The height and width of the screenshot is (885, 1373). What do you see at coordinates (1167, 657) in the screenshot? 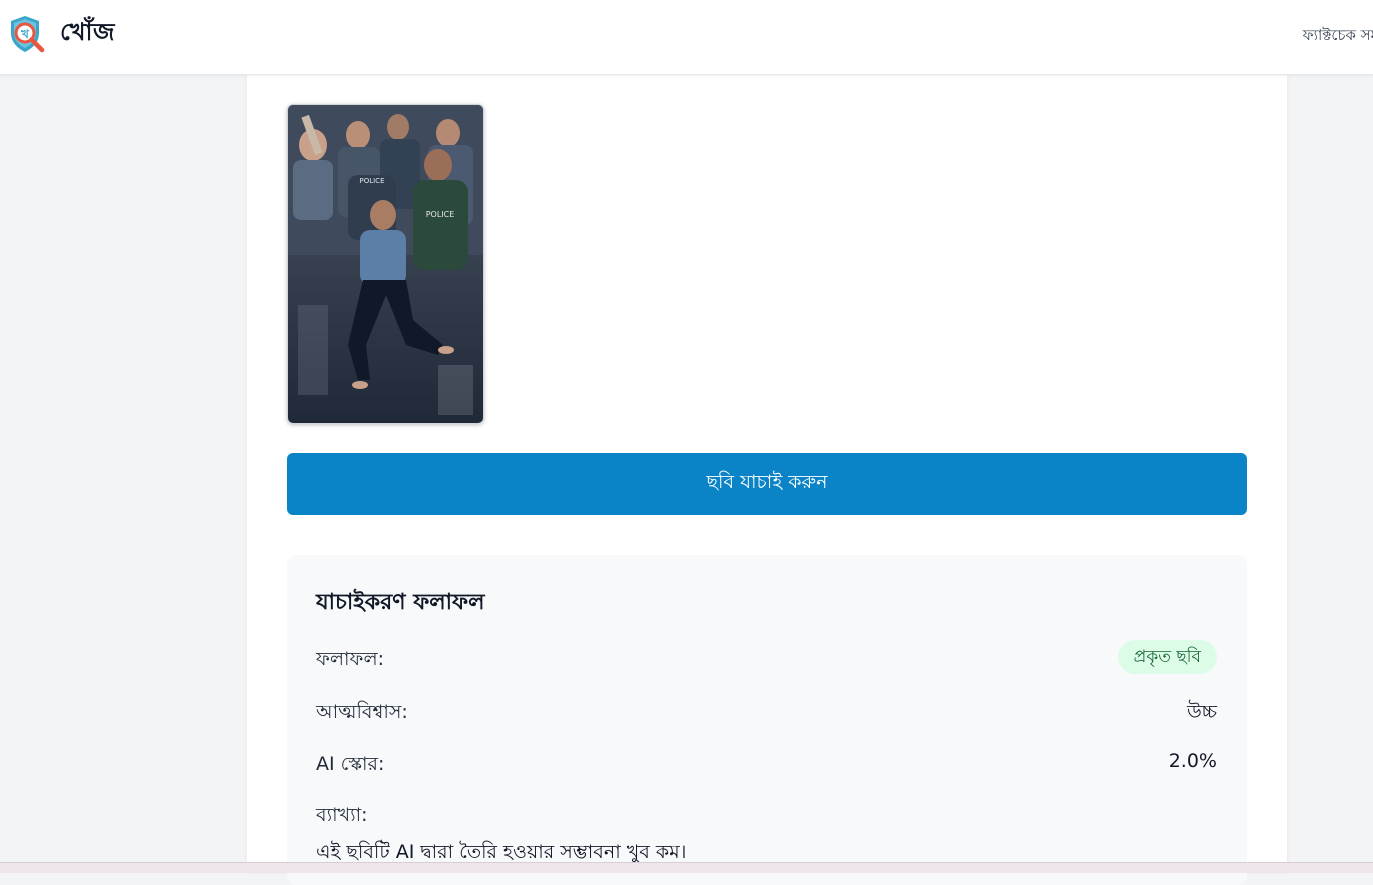
I see `verdict-badge: প্রকৃত ছবি` at bounding box center [1167, 657].